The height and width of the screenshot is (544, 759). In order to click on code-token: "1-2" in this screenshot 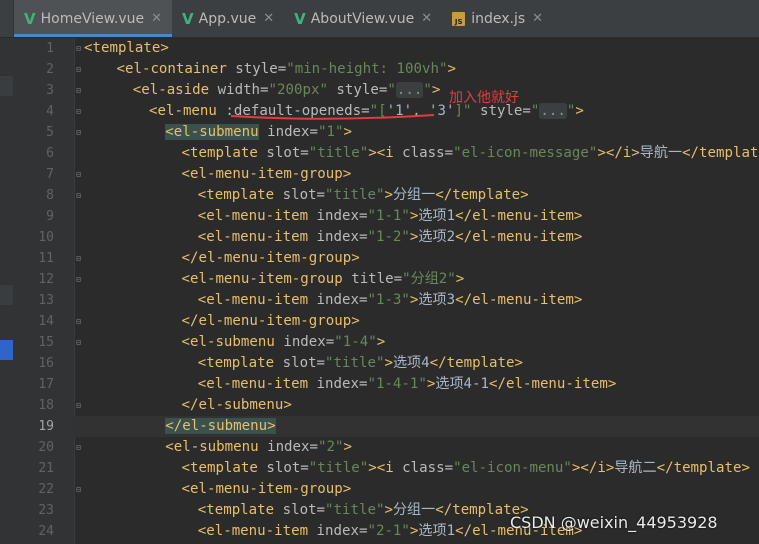, I will do `click(388, 237)`.